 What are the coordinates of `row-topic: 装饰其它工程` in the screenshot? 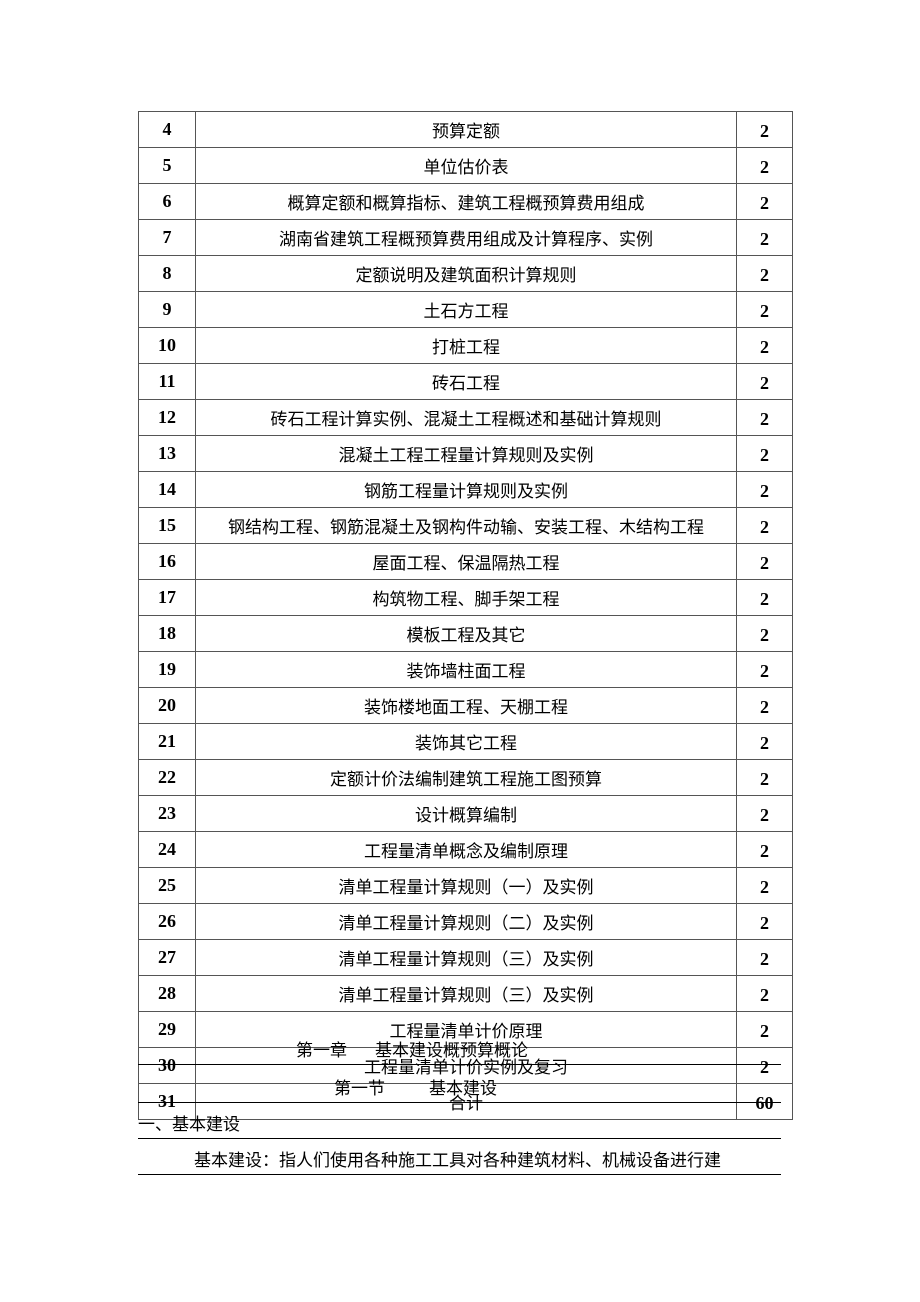 It's located at (466, 741).